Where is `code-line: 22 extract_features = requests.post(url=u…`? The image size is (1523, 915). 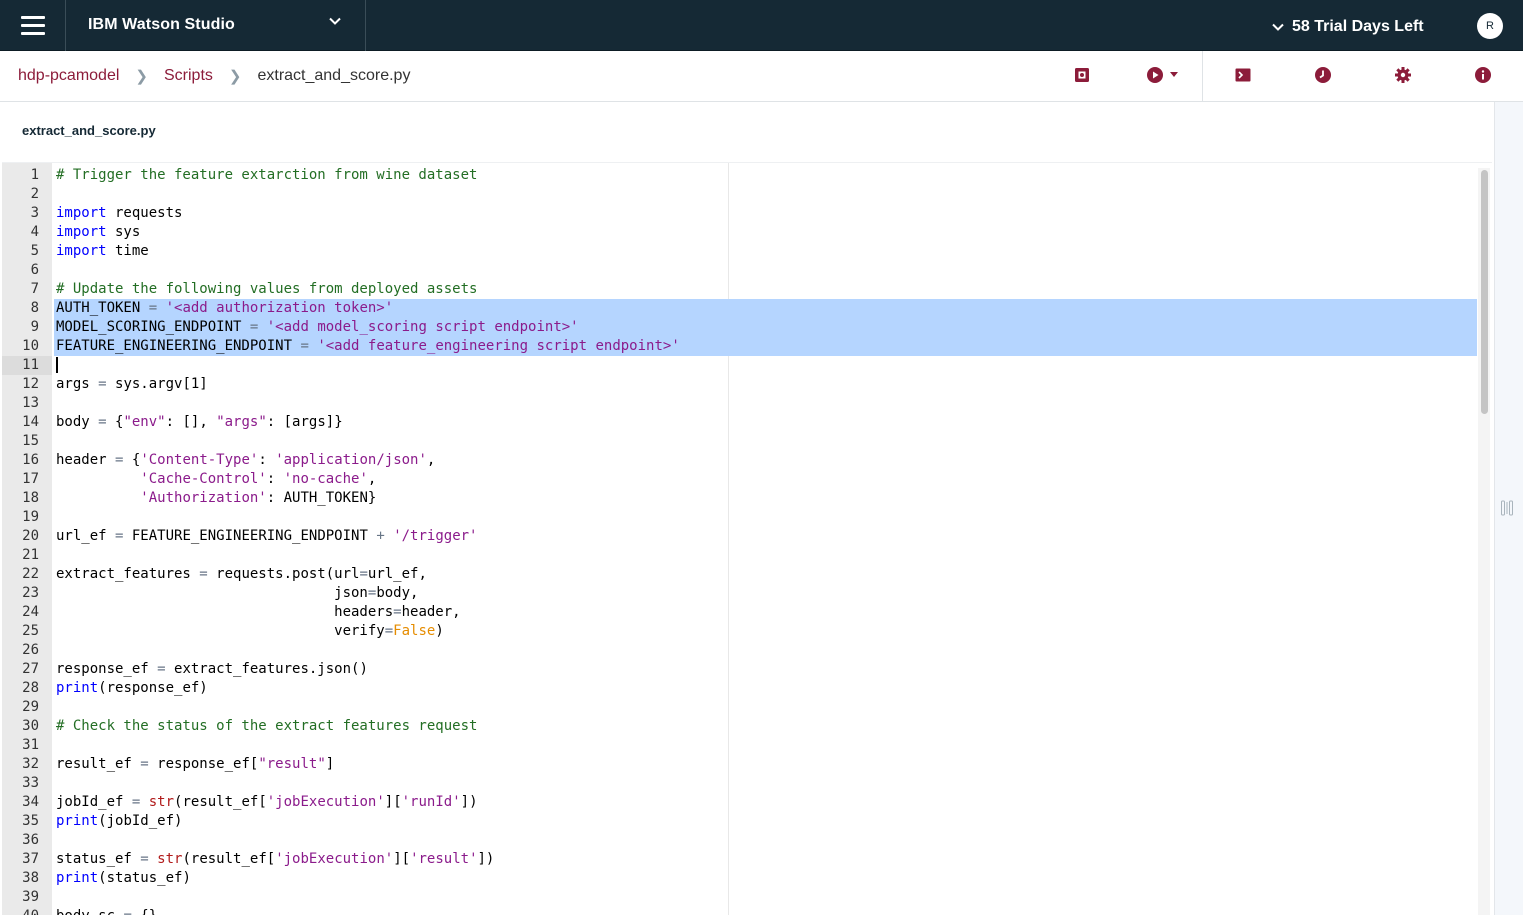
code-line: 22 extract_features = requests.post(url=u… is located at coordinates (740, 574).